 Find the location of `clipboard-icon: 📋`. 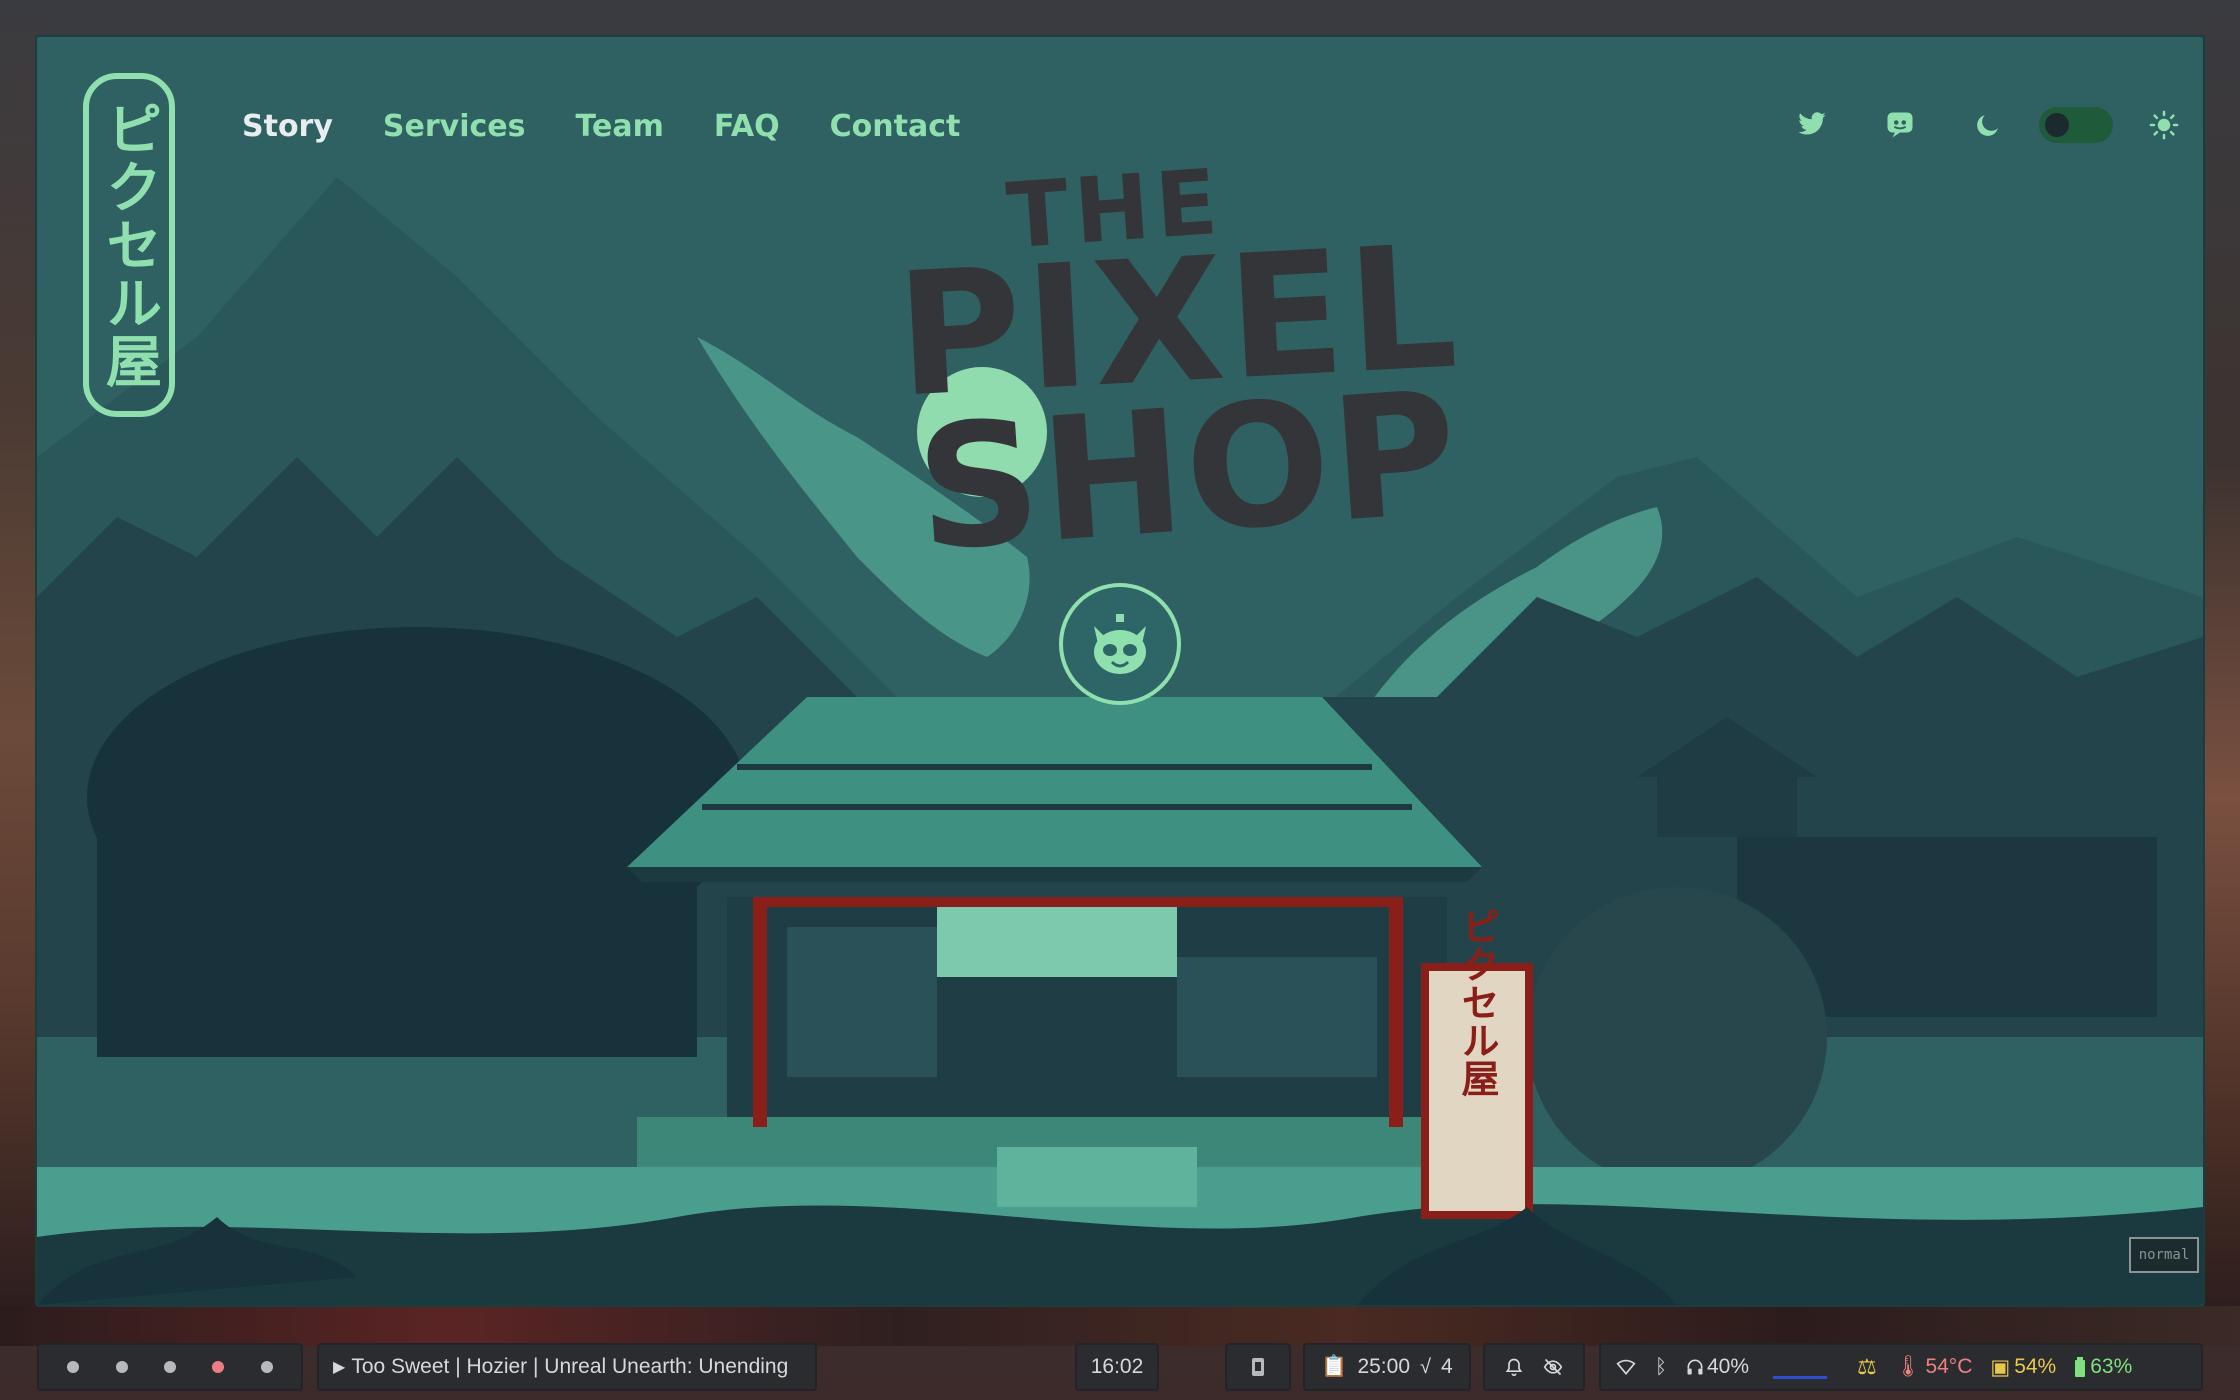

clipboard-icon: 📋 is located at coordinates (1334, 1366).